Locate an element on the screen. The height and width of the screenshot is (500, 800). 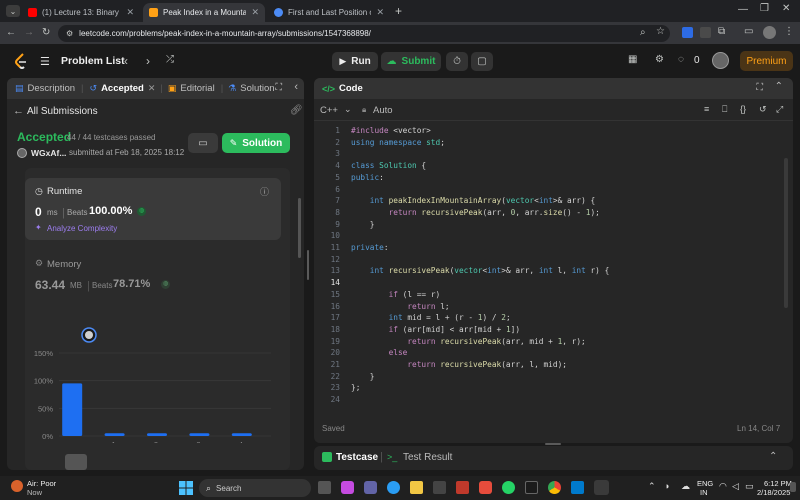
minimize-icon: — is located at coordinates (743, 9).